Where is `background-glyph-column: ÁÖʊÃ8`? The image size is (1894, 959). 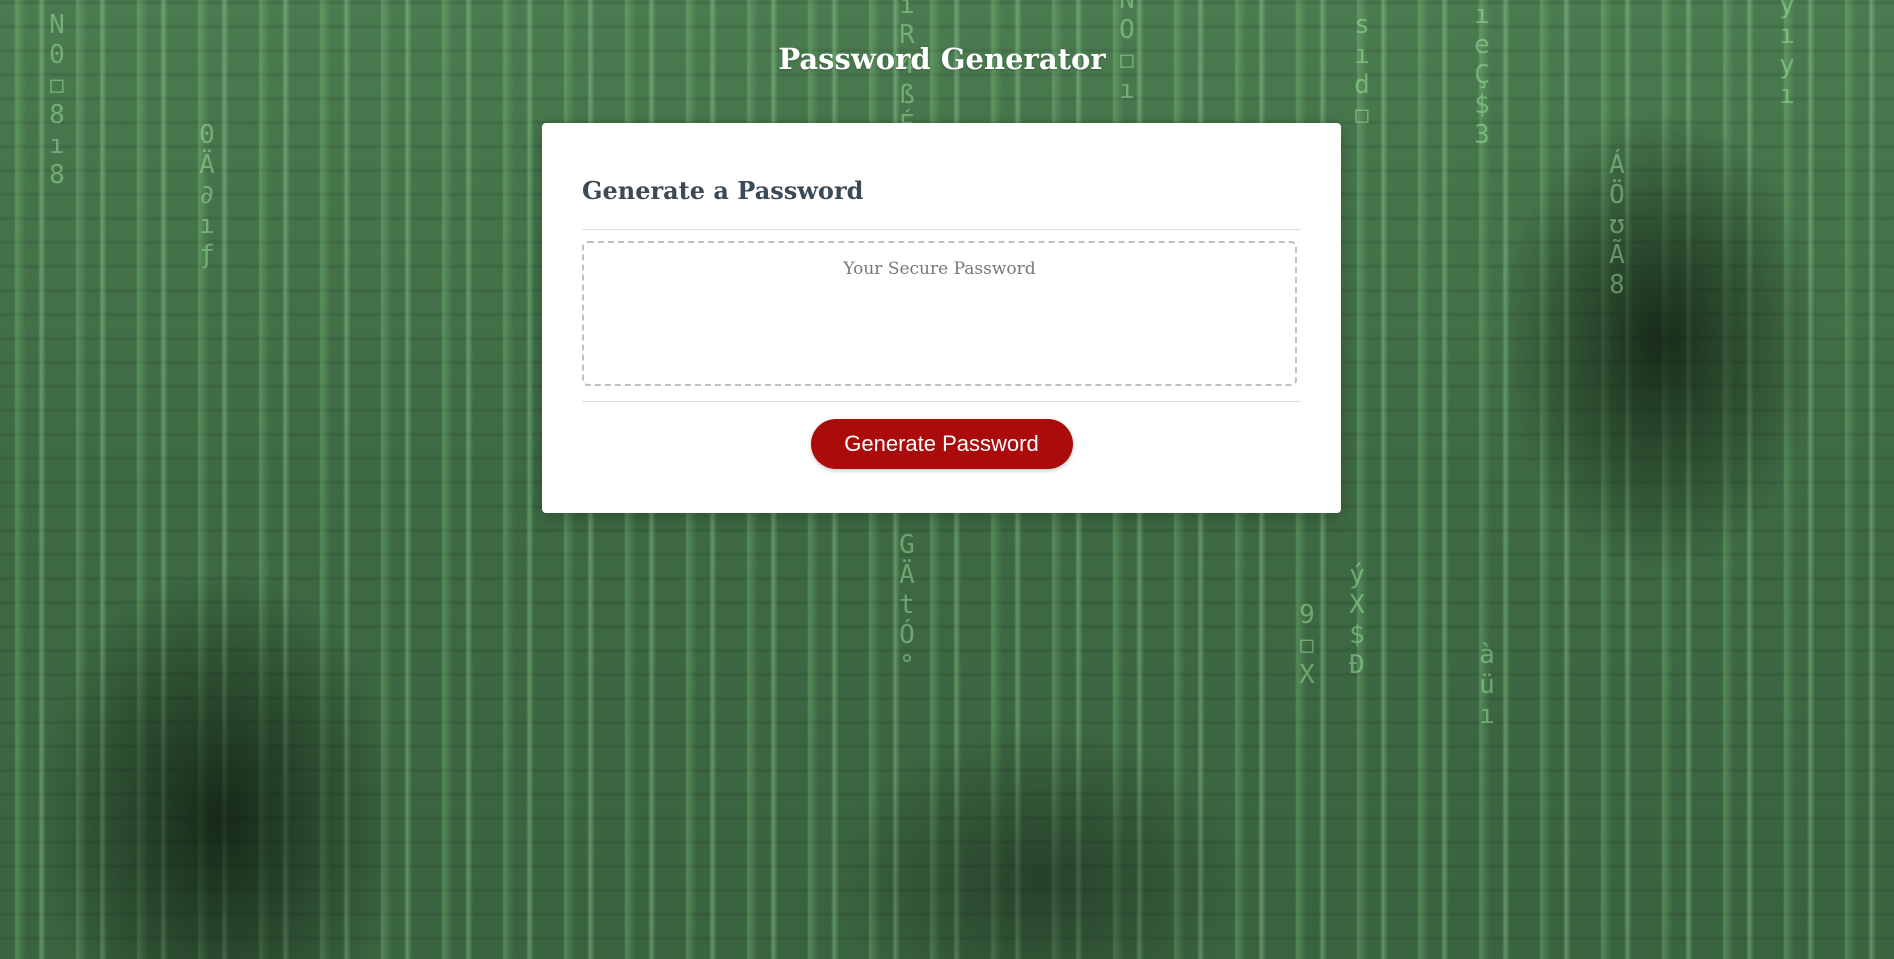 background-glyph-column: ÁÖʊÃ8 is located at coordinates (1617, 225).